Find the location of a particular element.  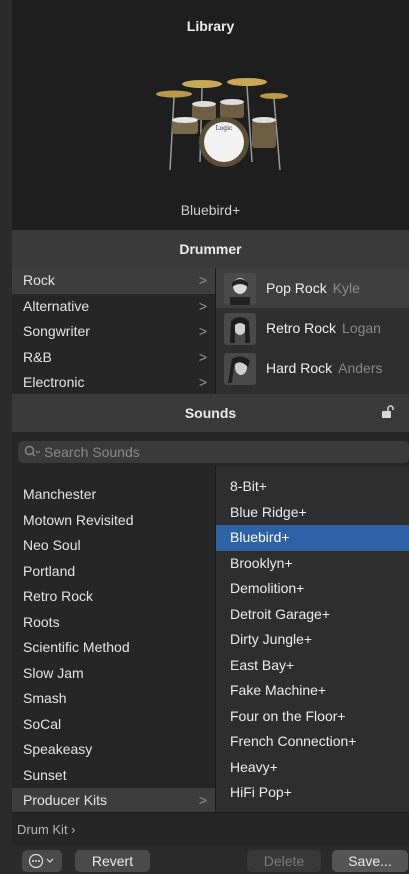

category-item: SoCal is located at coordinates (113, 725).